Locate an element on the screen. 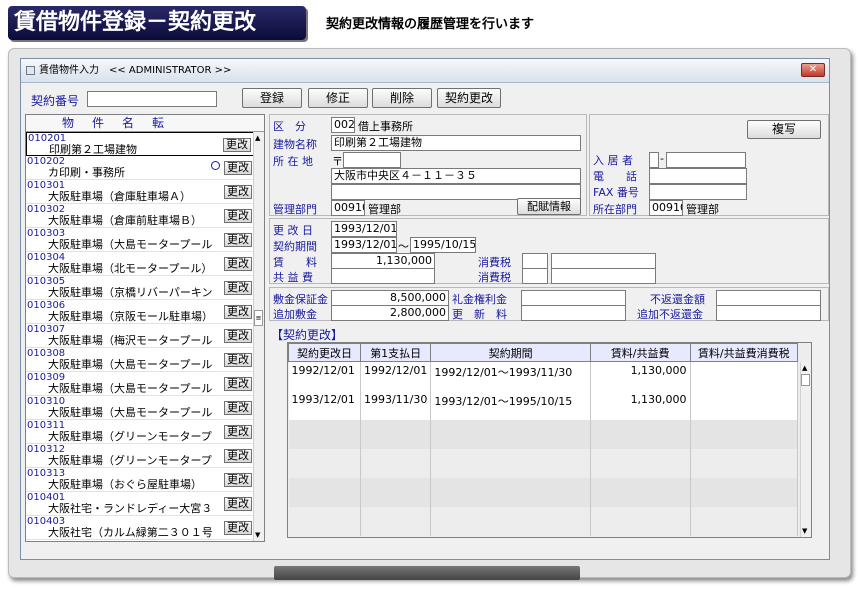  allocation-info-button: 配賦情報 is located at coordinates (549, 206).